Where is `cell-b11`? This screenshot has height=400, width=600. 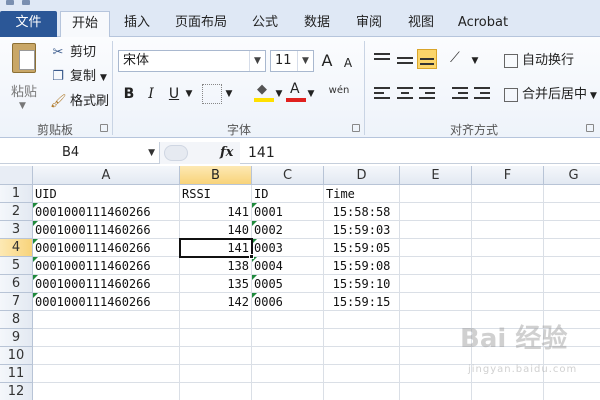
cell-b11 is located at coordinates (216, 374).